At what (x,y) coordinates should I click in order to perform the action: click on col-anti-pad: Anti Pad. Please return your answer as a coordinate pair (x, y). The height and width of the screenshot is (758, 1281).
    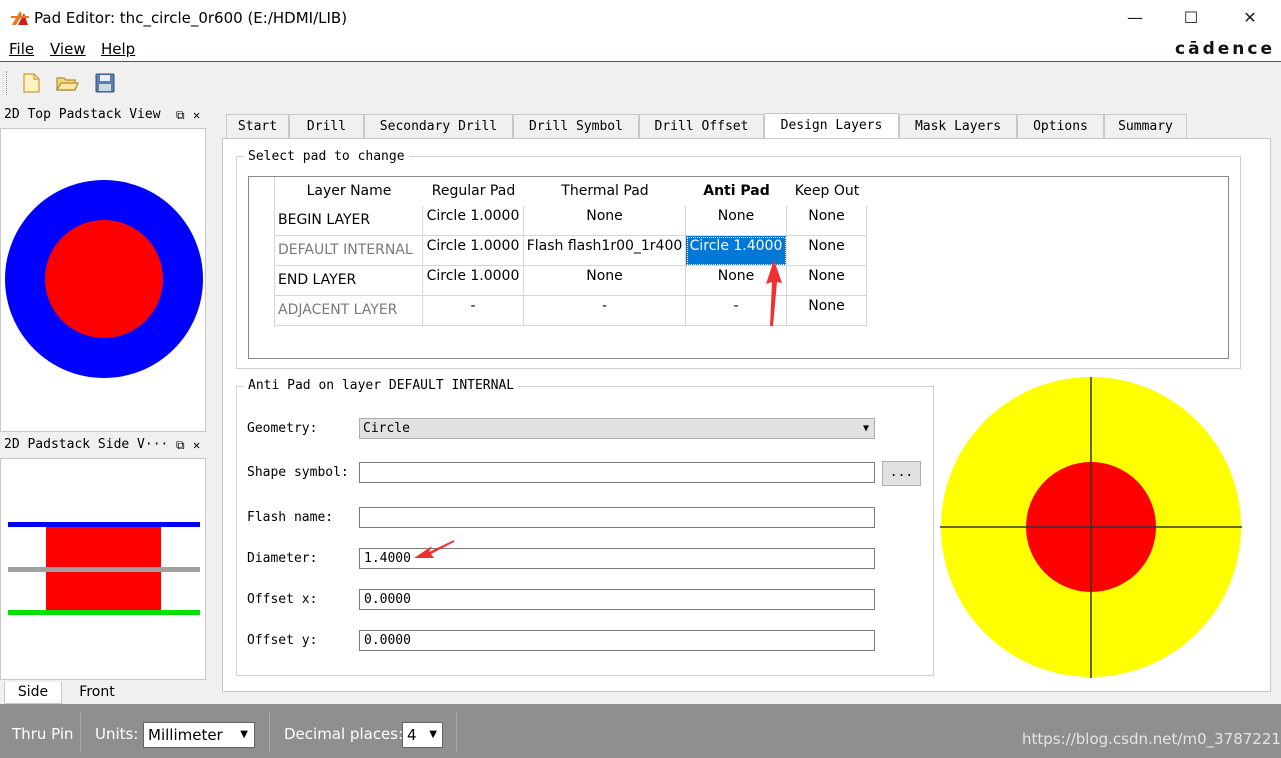
    Looking at the image, I should click on (736, 191).